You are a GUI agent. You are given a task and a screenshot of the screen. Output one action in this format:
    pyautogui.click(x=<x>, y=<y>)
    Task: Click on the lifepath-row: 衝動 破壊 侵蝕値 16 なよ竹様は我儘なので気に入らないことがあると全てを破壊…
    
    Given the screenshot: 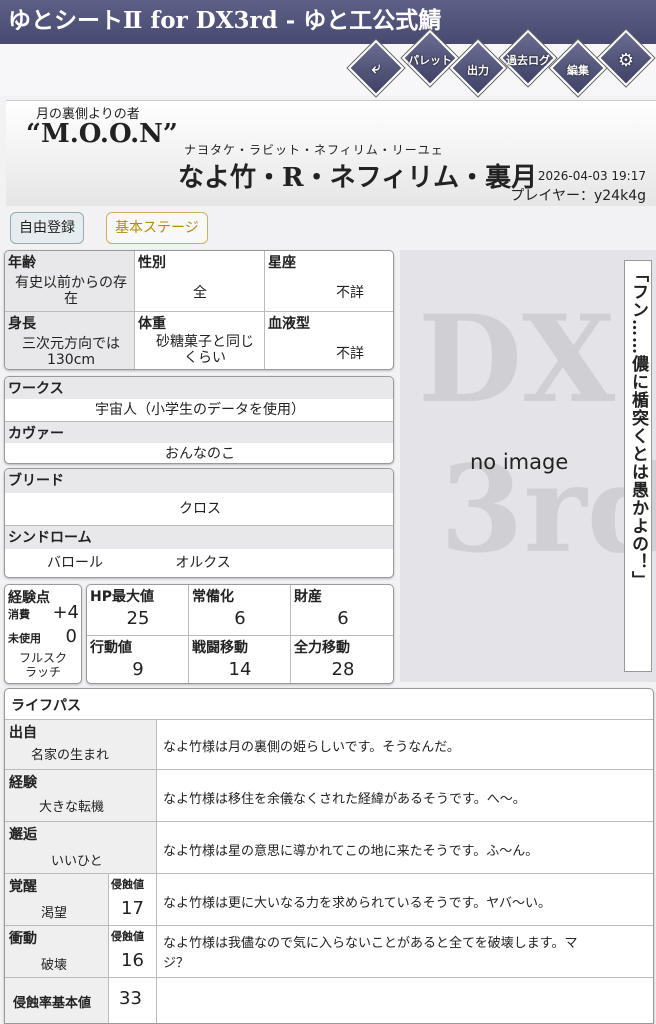 What is the action you would take?
    pyautogui.click(x=329, y=951)
    